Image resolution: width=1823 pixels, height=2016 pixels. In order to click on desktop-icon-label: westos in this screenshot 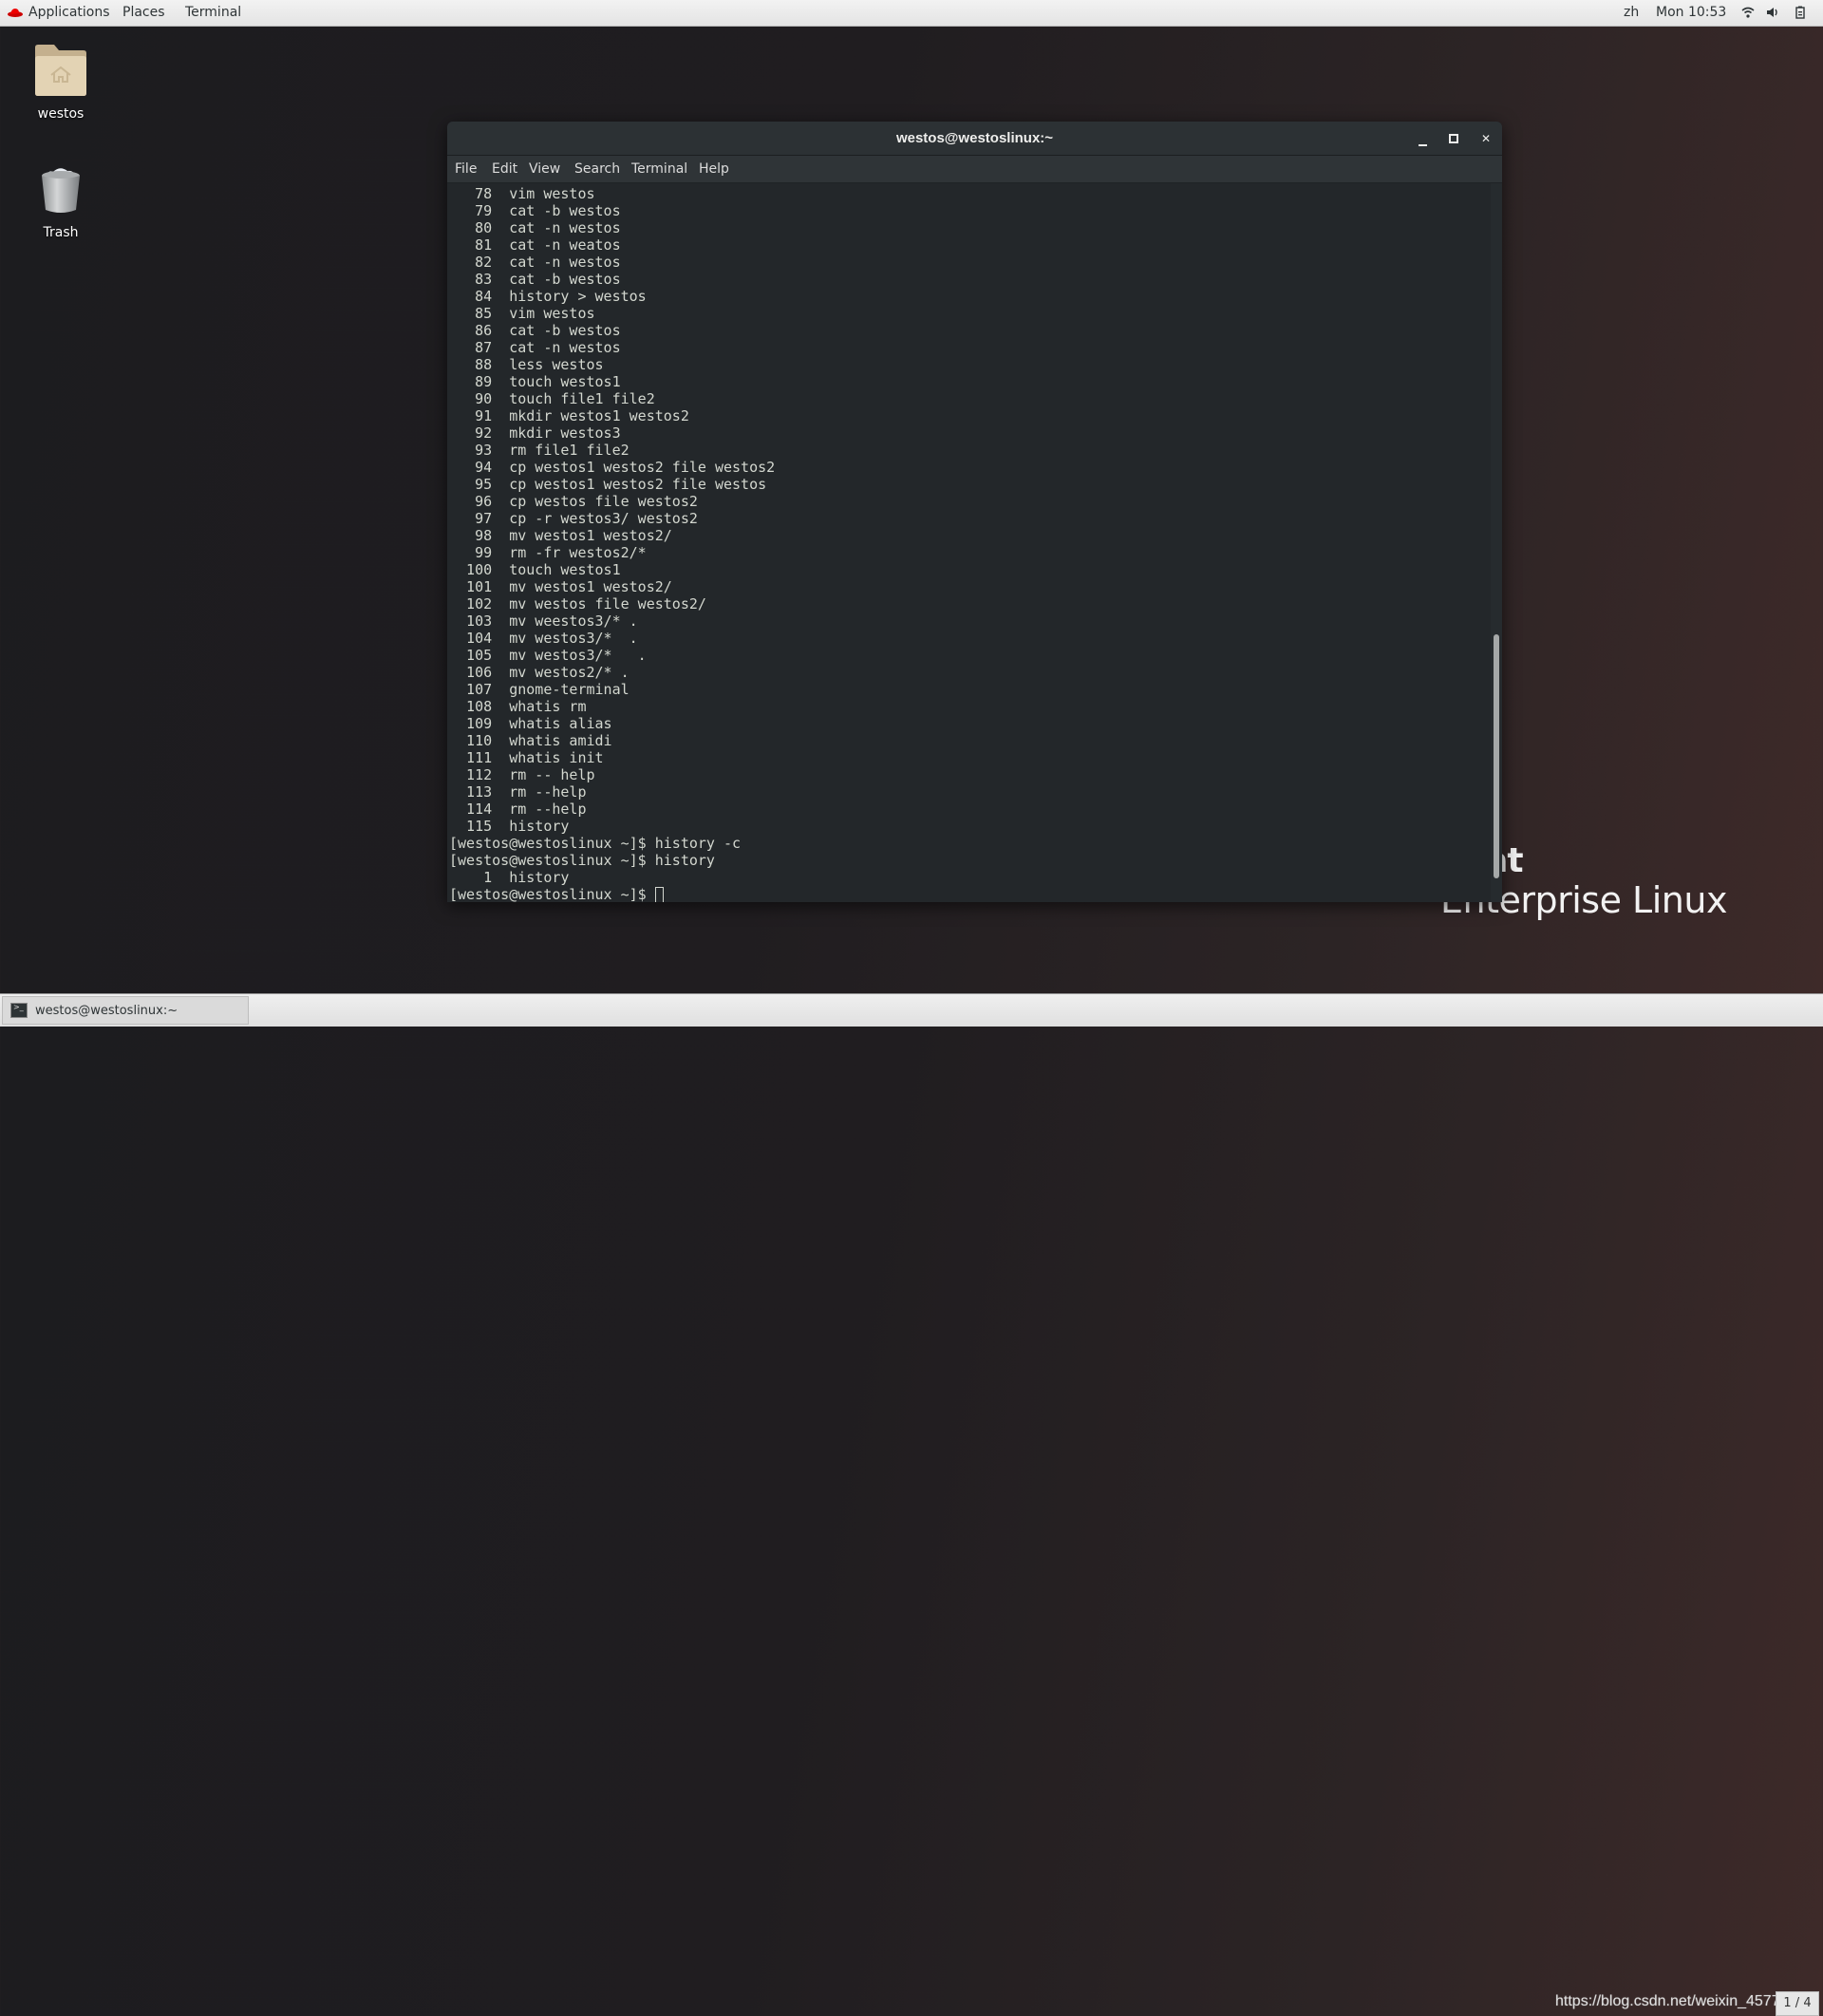, I will do `click(61, 114)`.